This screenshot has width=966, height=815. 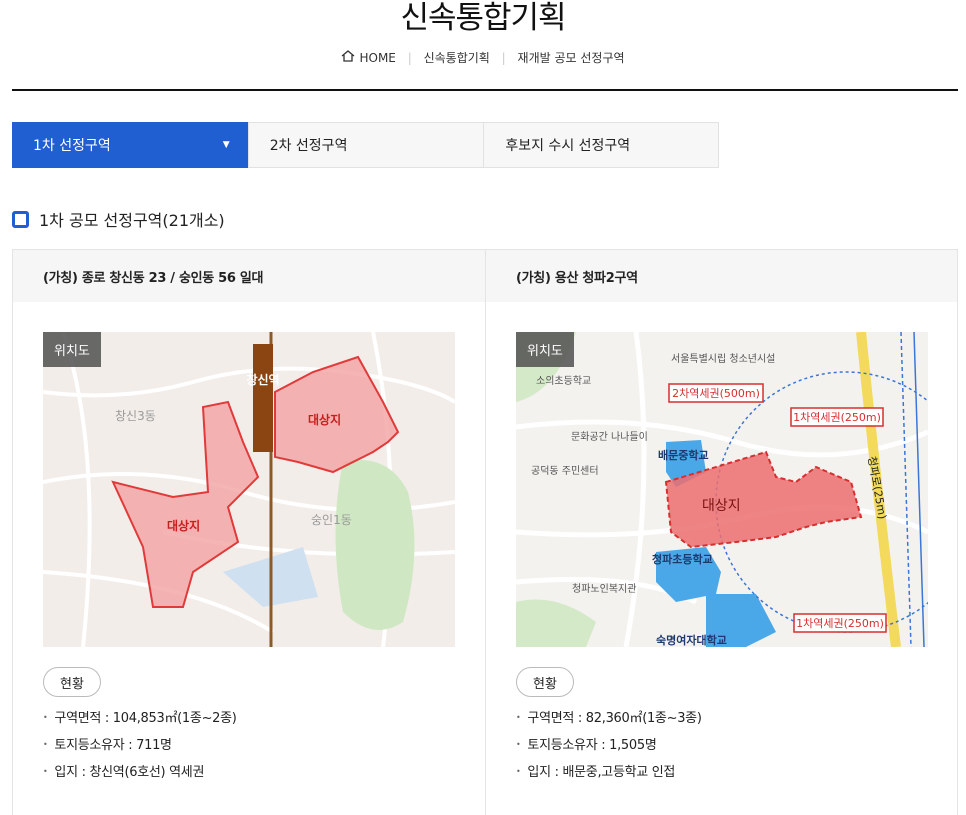 I want to click on radius-label: 2차역세권(500m), so click(x=716, y=393).